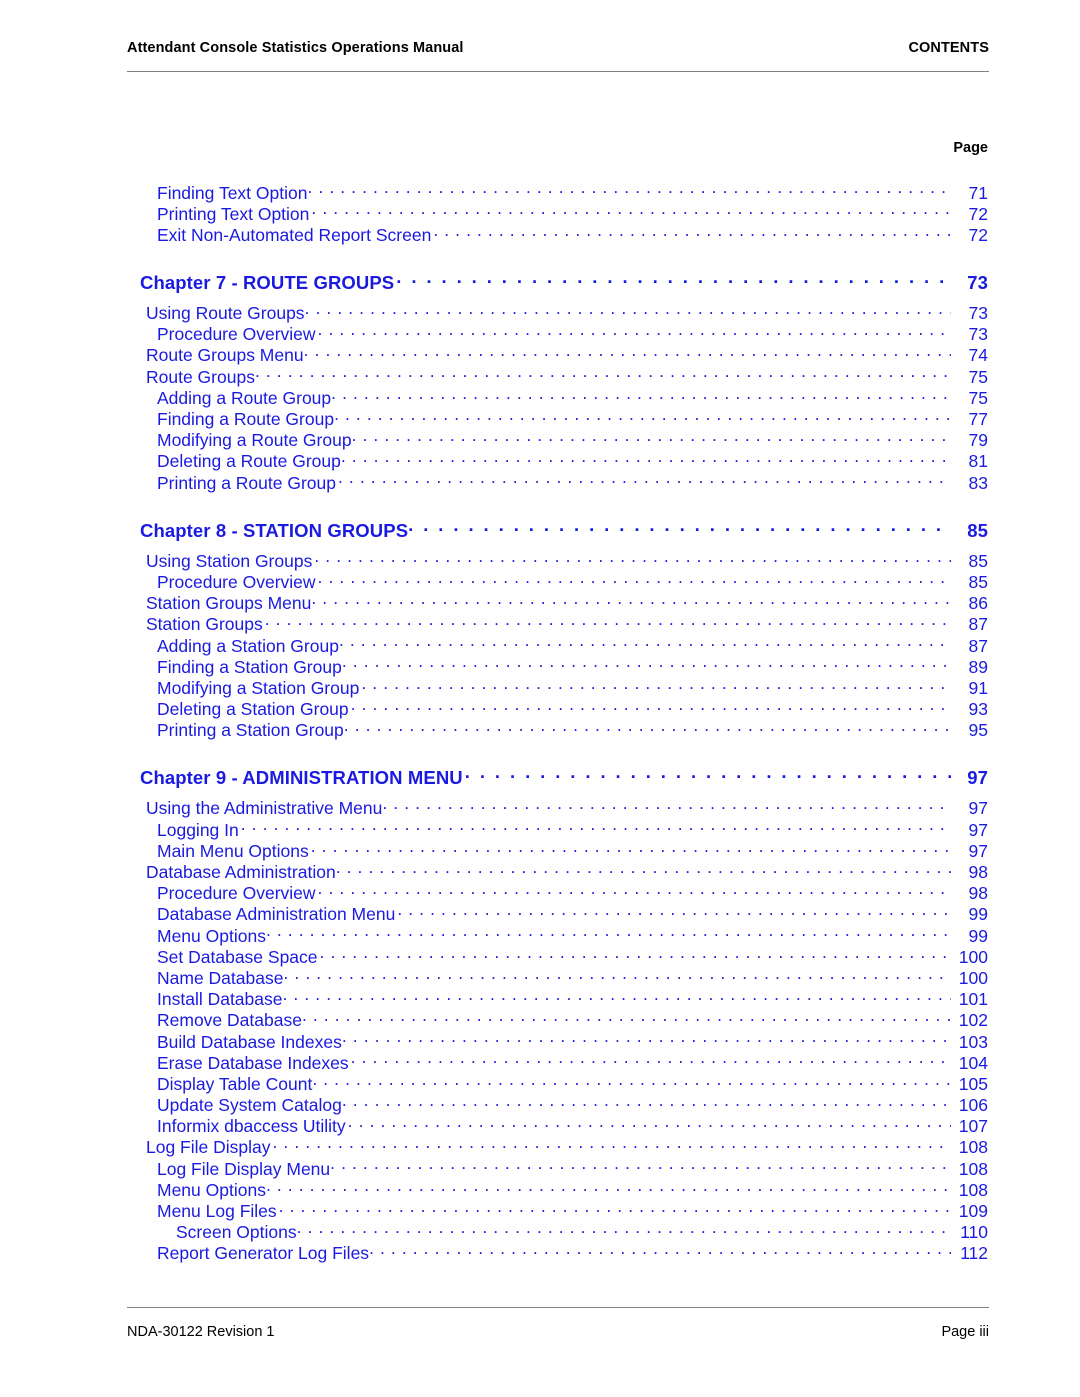 The height and width of the screenshot is (1397, 1080). Describe the element at coordinates (220, 999) in the screenshot. I see `toc-entry-title: Install Database` at that location.